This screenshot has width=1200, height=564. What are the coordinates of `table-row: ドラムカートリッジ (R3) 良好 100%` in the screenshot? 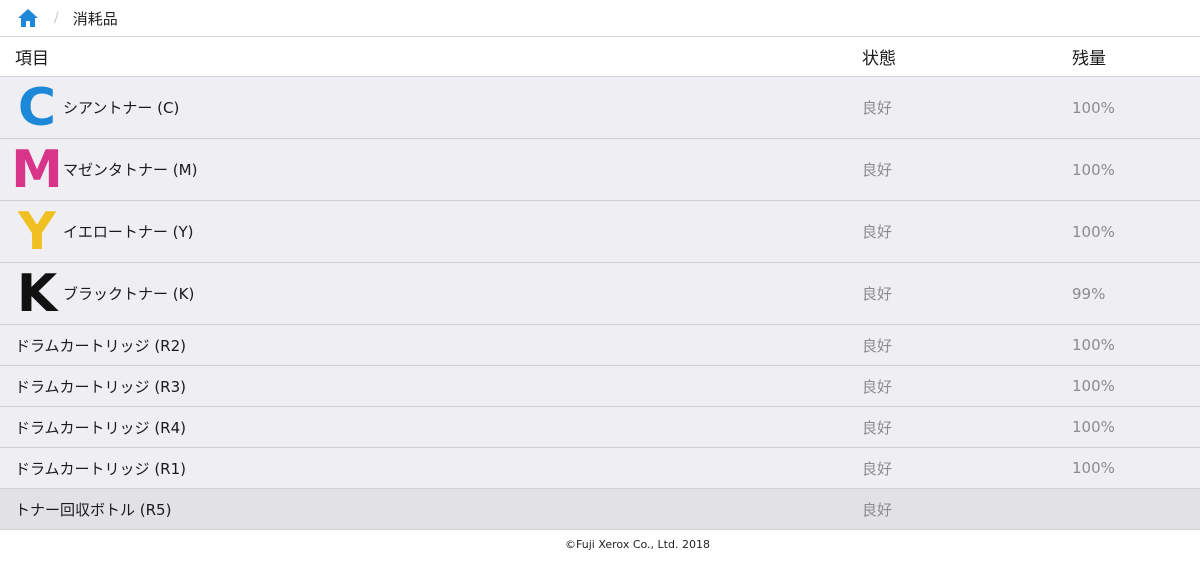 It's located at (600, 386).